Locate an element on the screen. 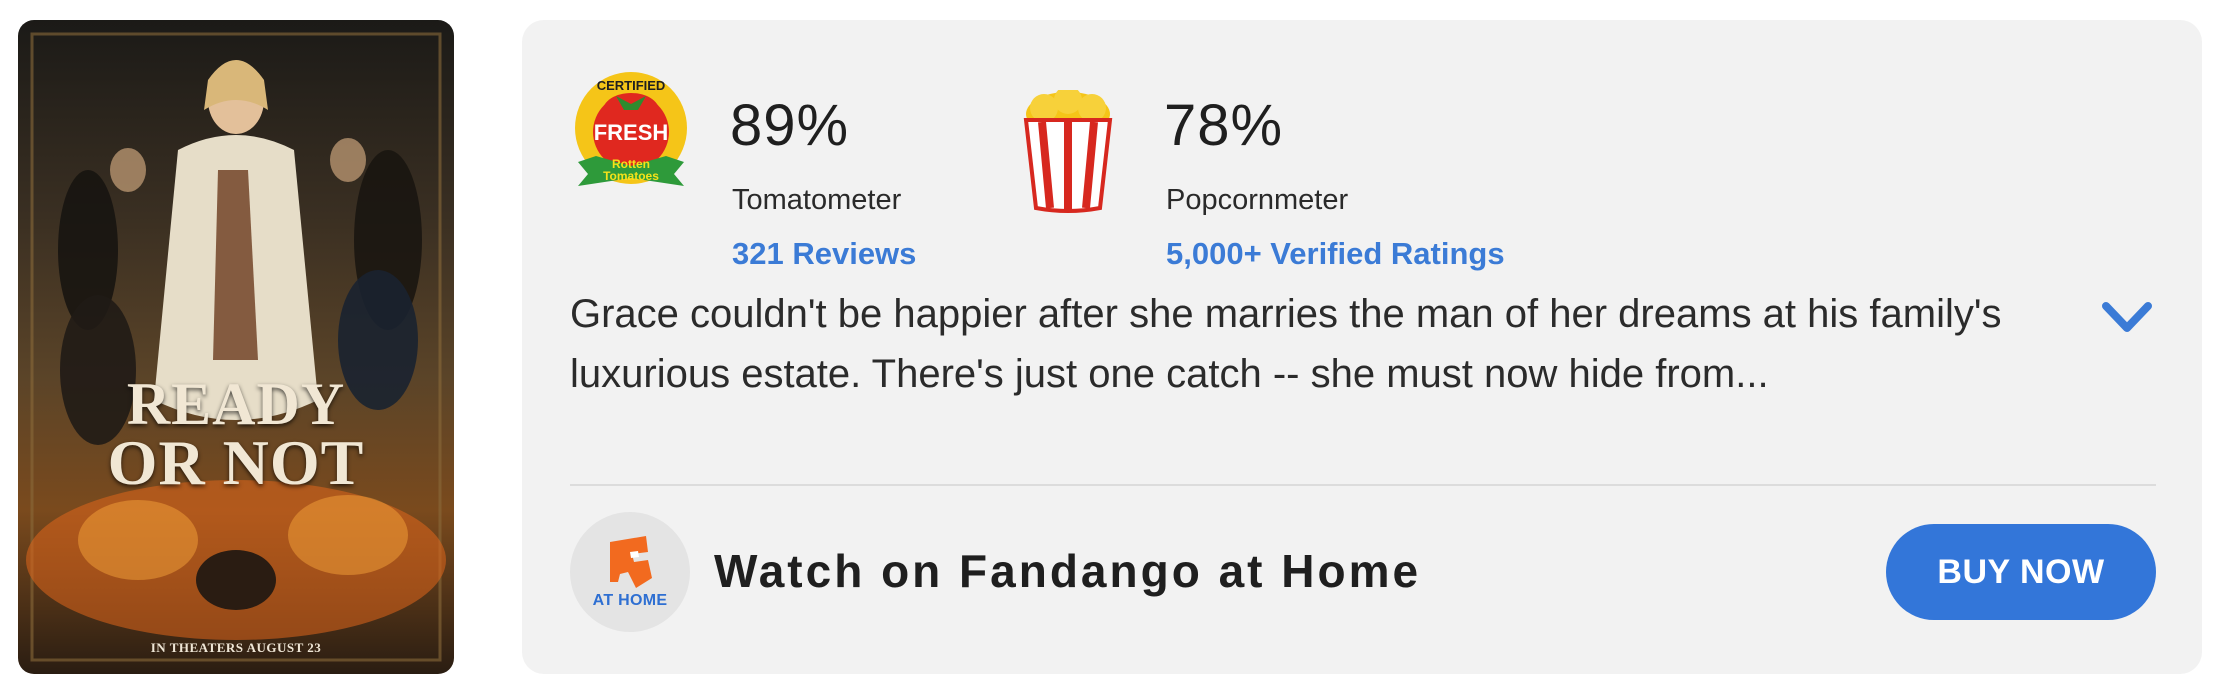  tomatometer-score: 89% is located at coordinates (790, 125).